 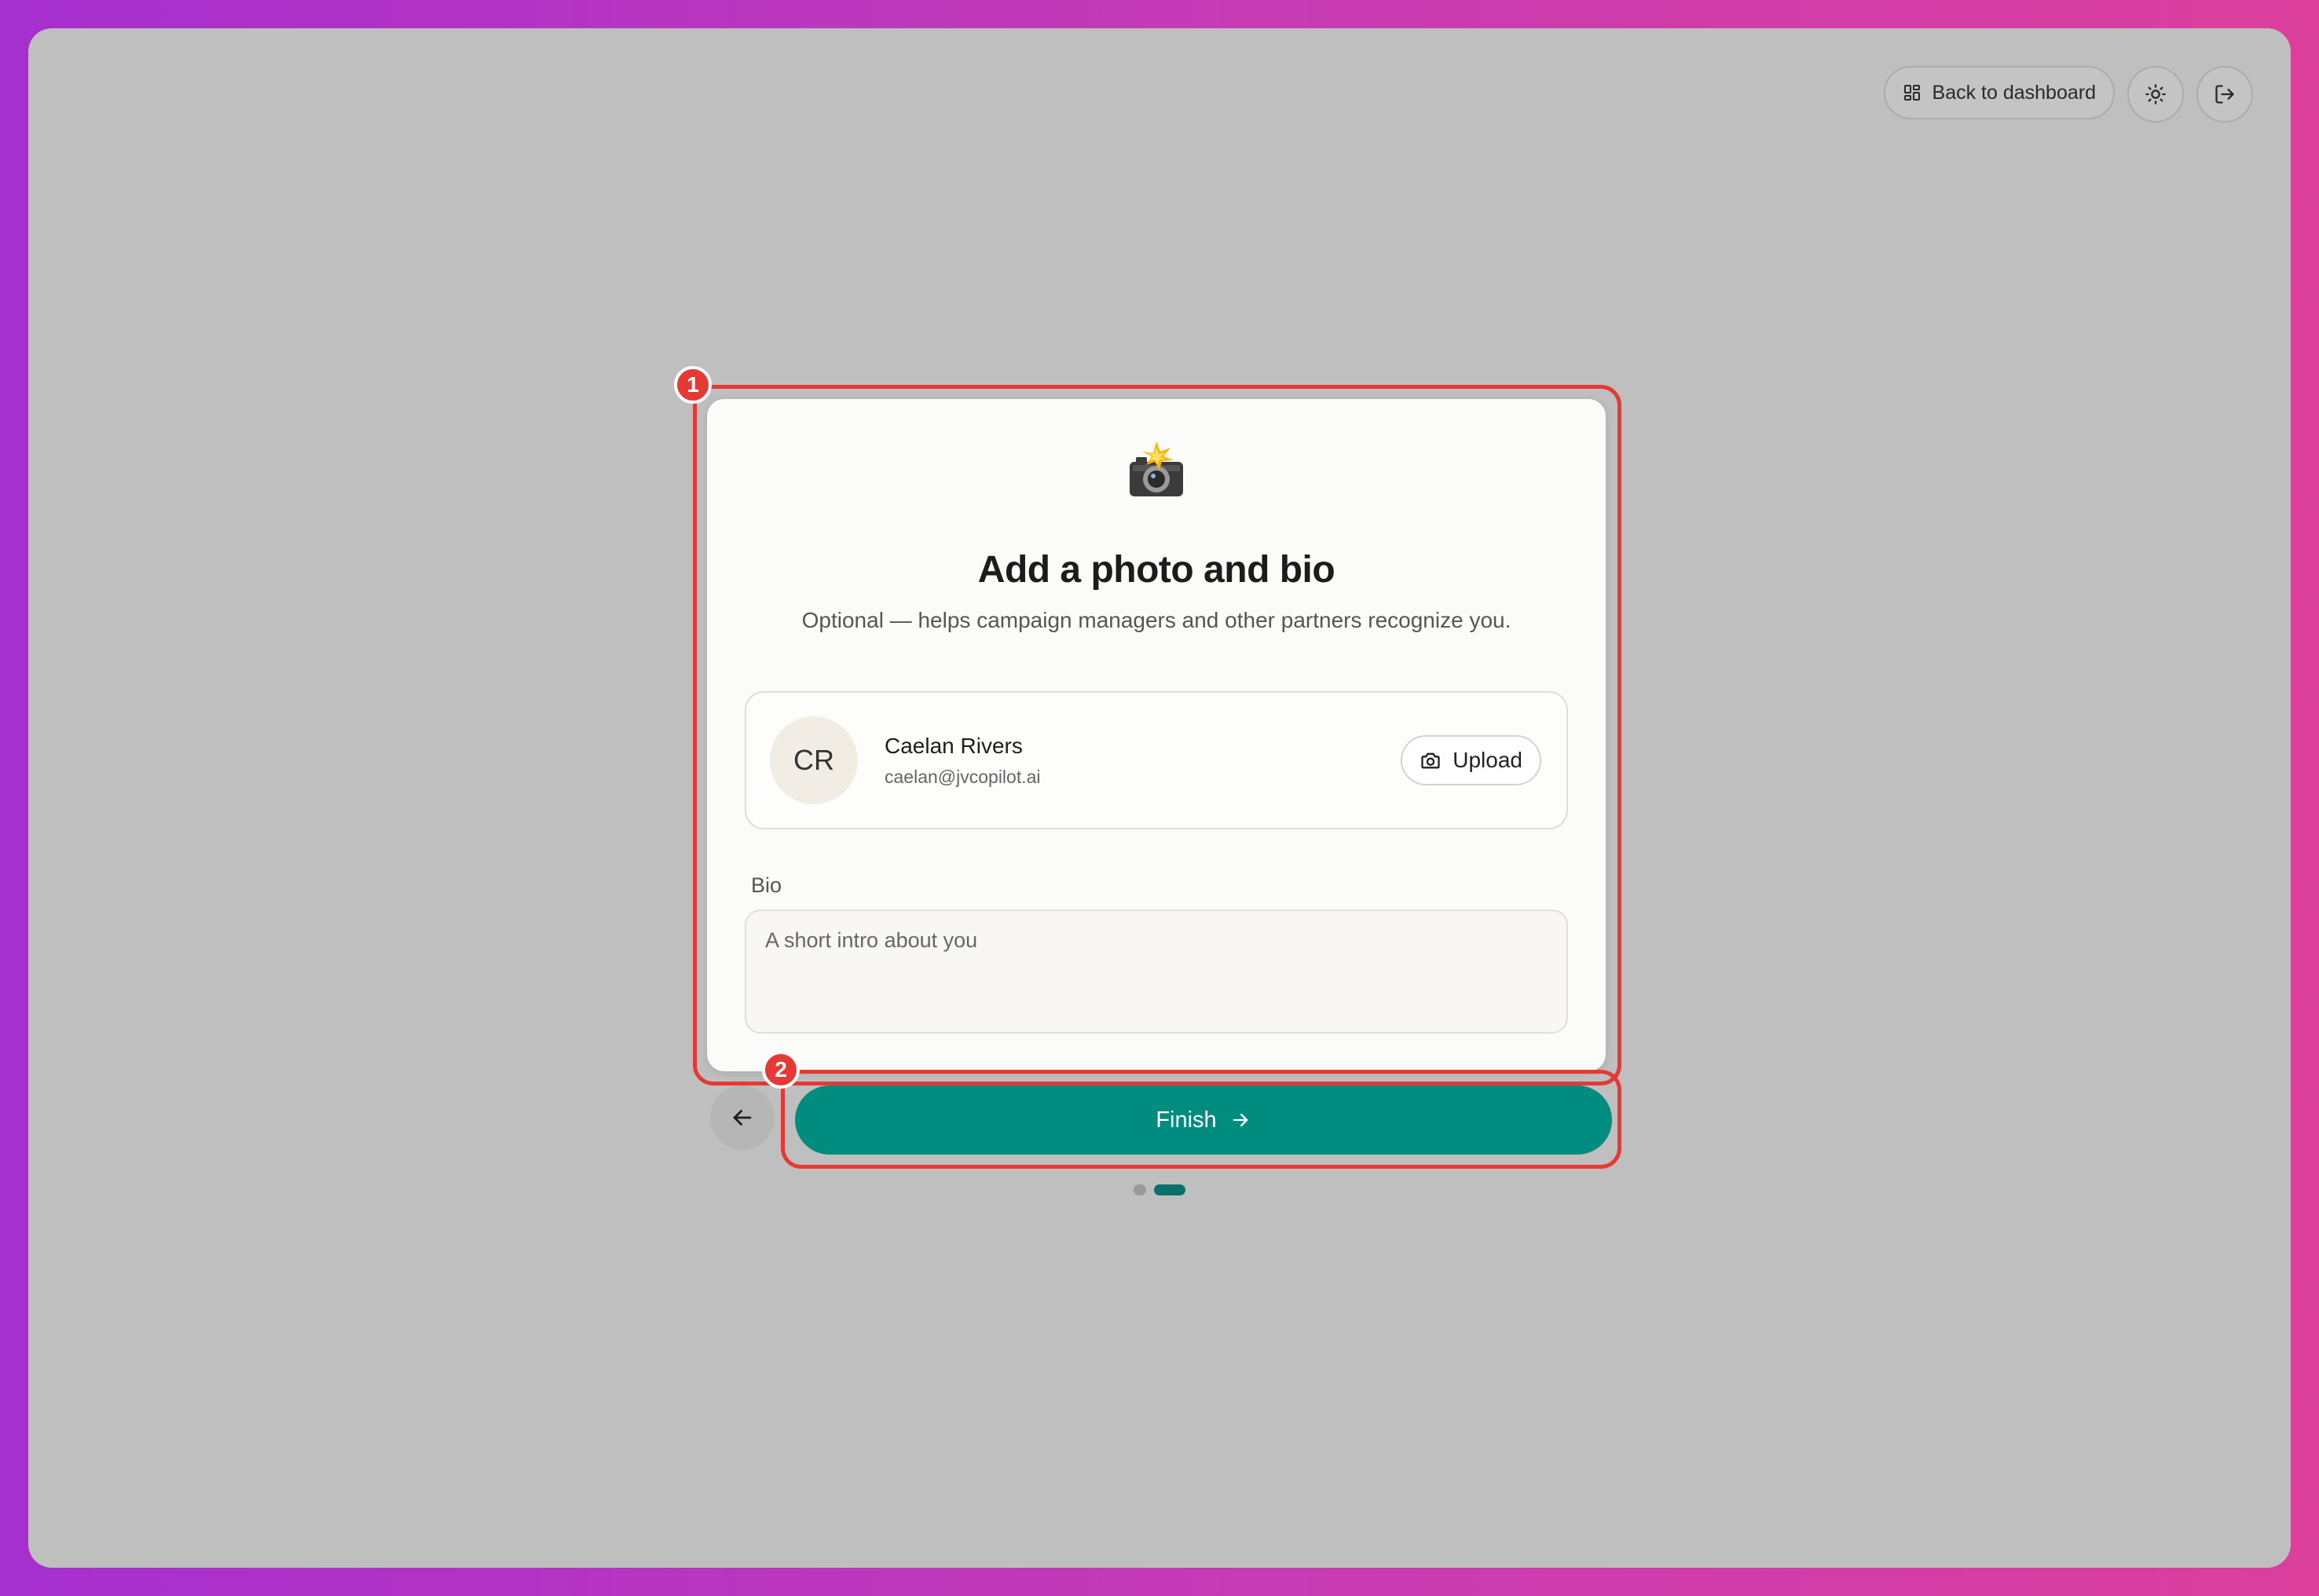 I want to click on step-indicator, so click(x=1159, y=1189).